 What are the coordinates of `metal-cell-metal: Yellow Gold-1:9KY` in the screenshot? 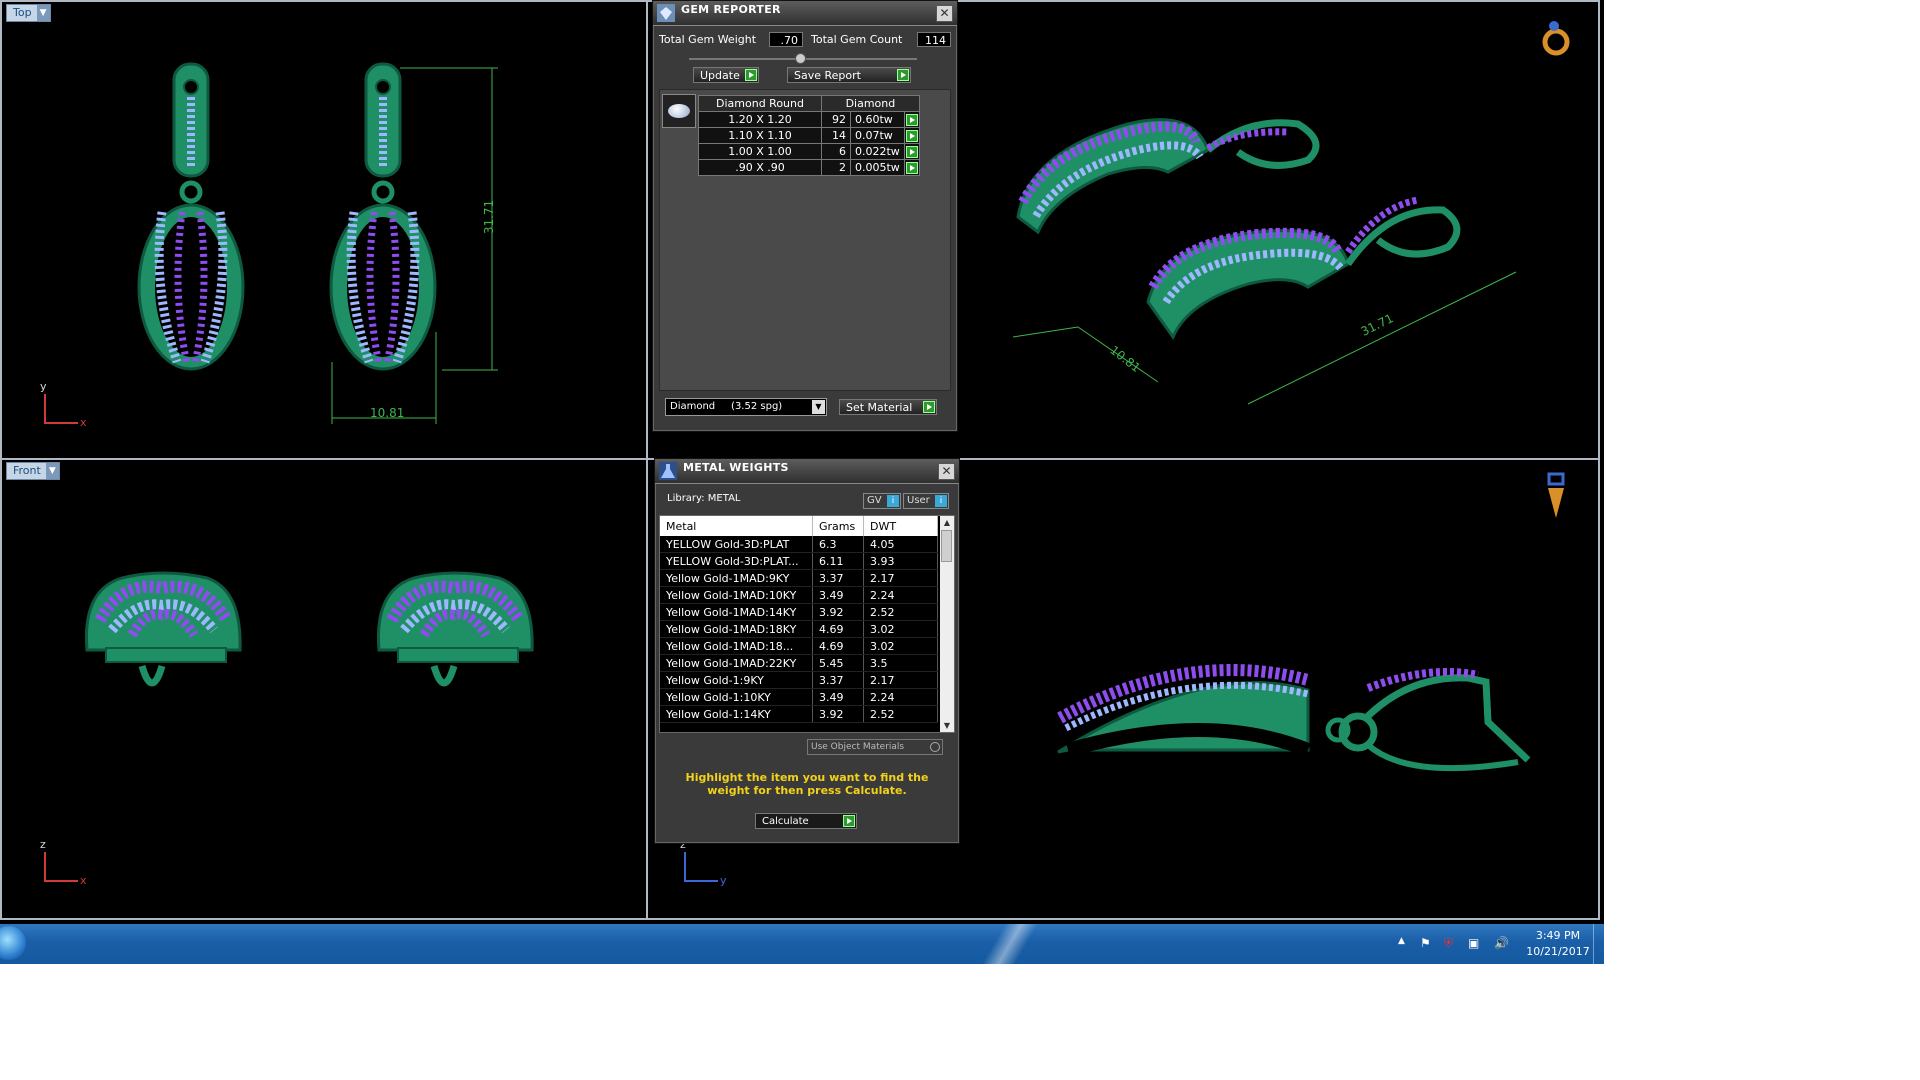 It's located at (736, 680).